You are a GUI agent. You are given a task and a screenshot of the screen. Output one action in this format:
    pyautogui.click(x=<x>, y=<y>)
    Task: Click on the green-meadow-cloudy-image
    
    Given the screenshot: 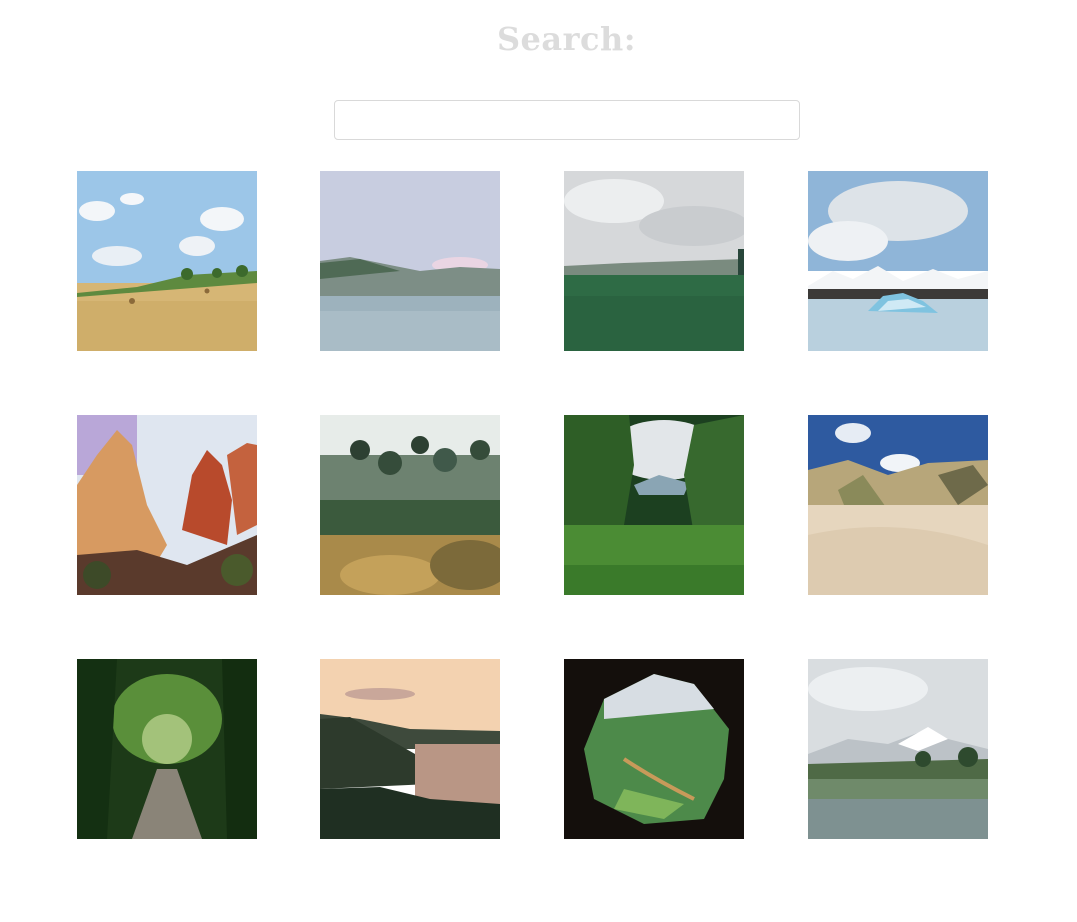 What is the action you would take?
    pyautogui.click(x=654, y=261)
    